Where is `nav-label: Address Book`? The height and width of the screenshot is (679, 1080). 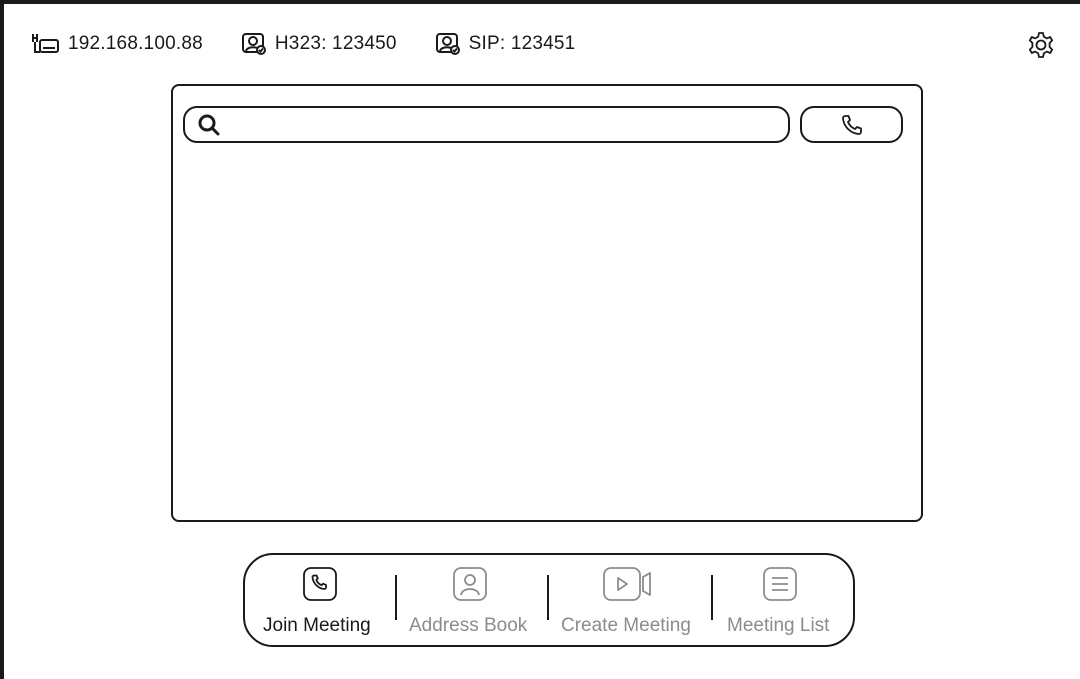 nav-label: Address Book is located at coordinates (468, 625).